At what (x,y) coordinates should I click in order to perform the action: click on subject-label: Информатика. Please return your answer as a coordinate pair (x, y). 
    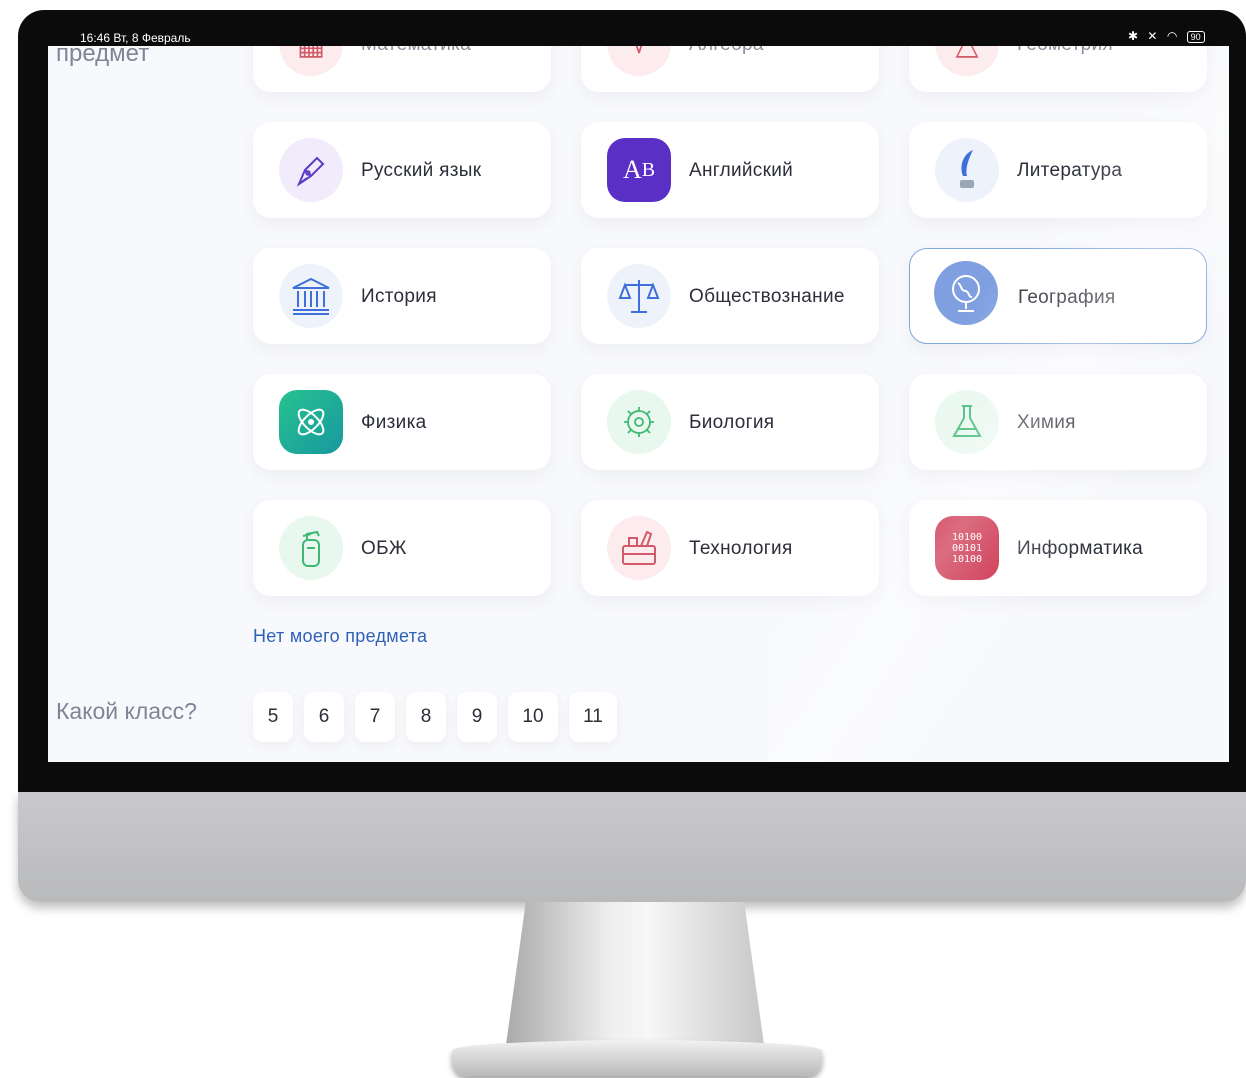
    Looking at the image, I should click on (1080, 548).